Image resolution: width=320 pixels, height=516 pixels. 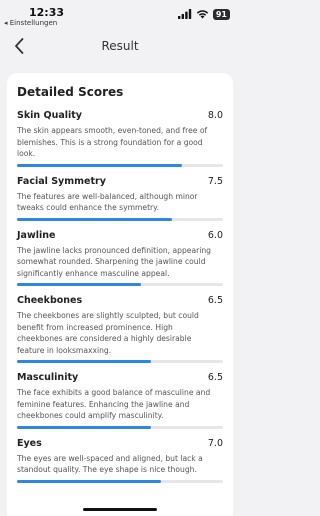 I want to click on score-name: Skin Quality, so click(x=49, y=115).